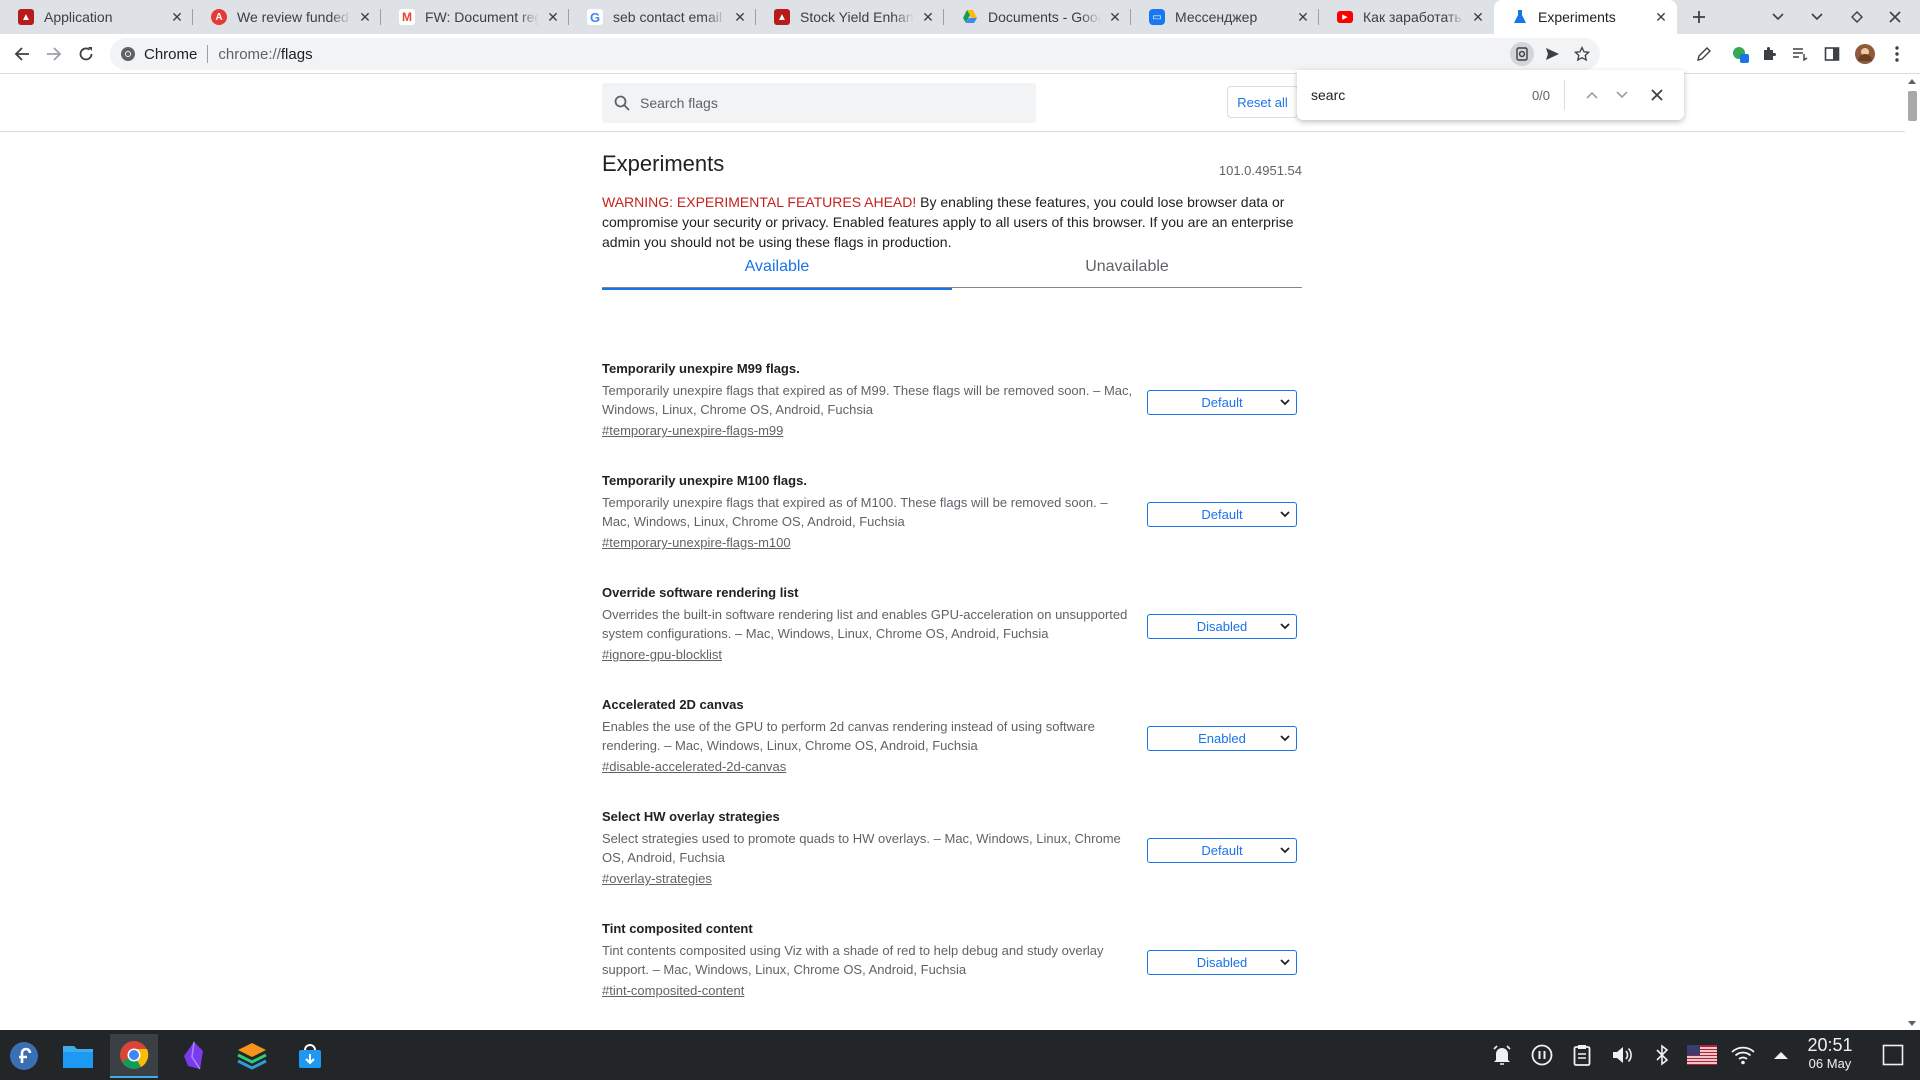 The width and height of the screenshot is (1920, 1080). What do you see at coordinates (1542, 1055) in the screenshot?
I see `media-pause-icon` at bounding box center [1542, 1055].